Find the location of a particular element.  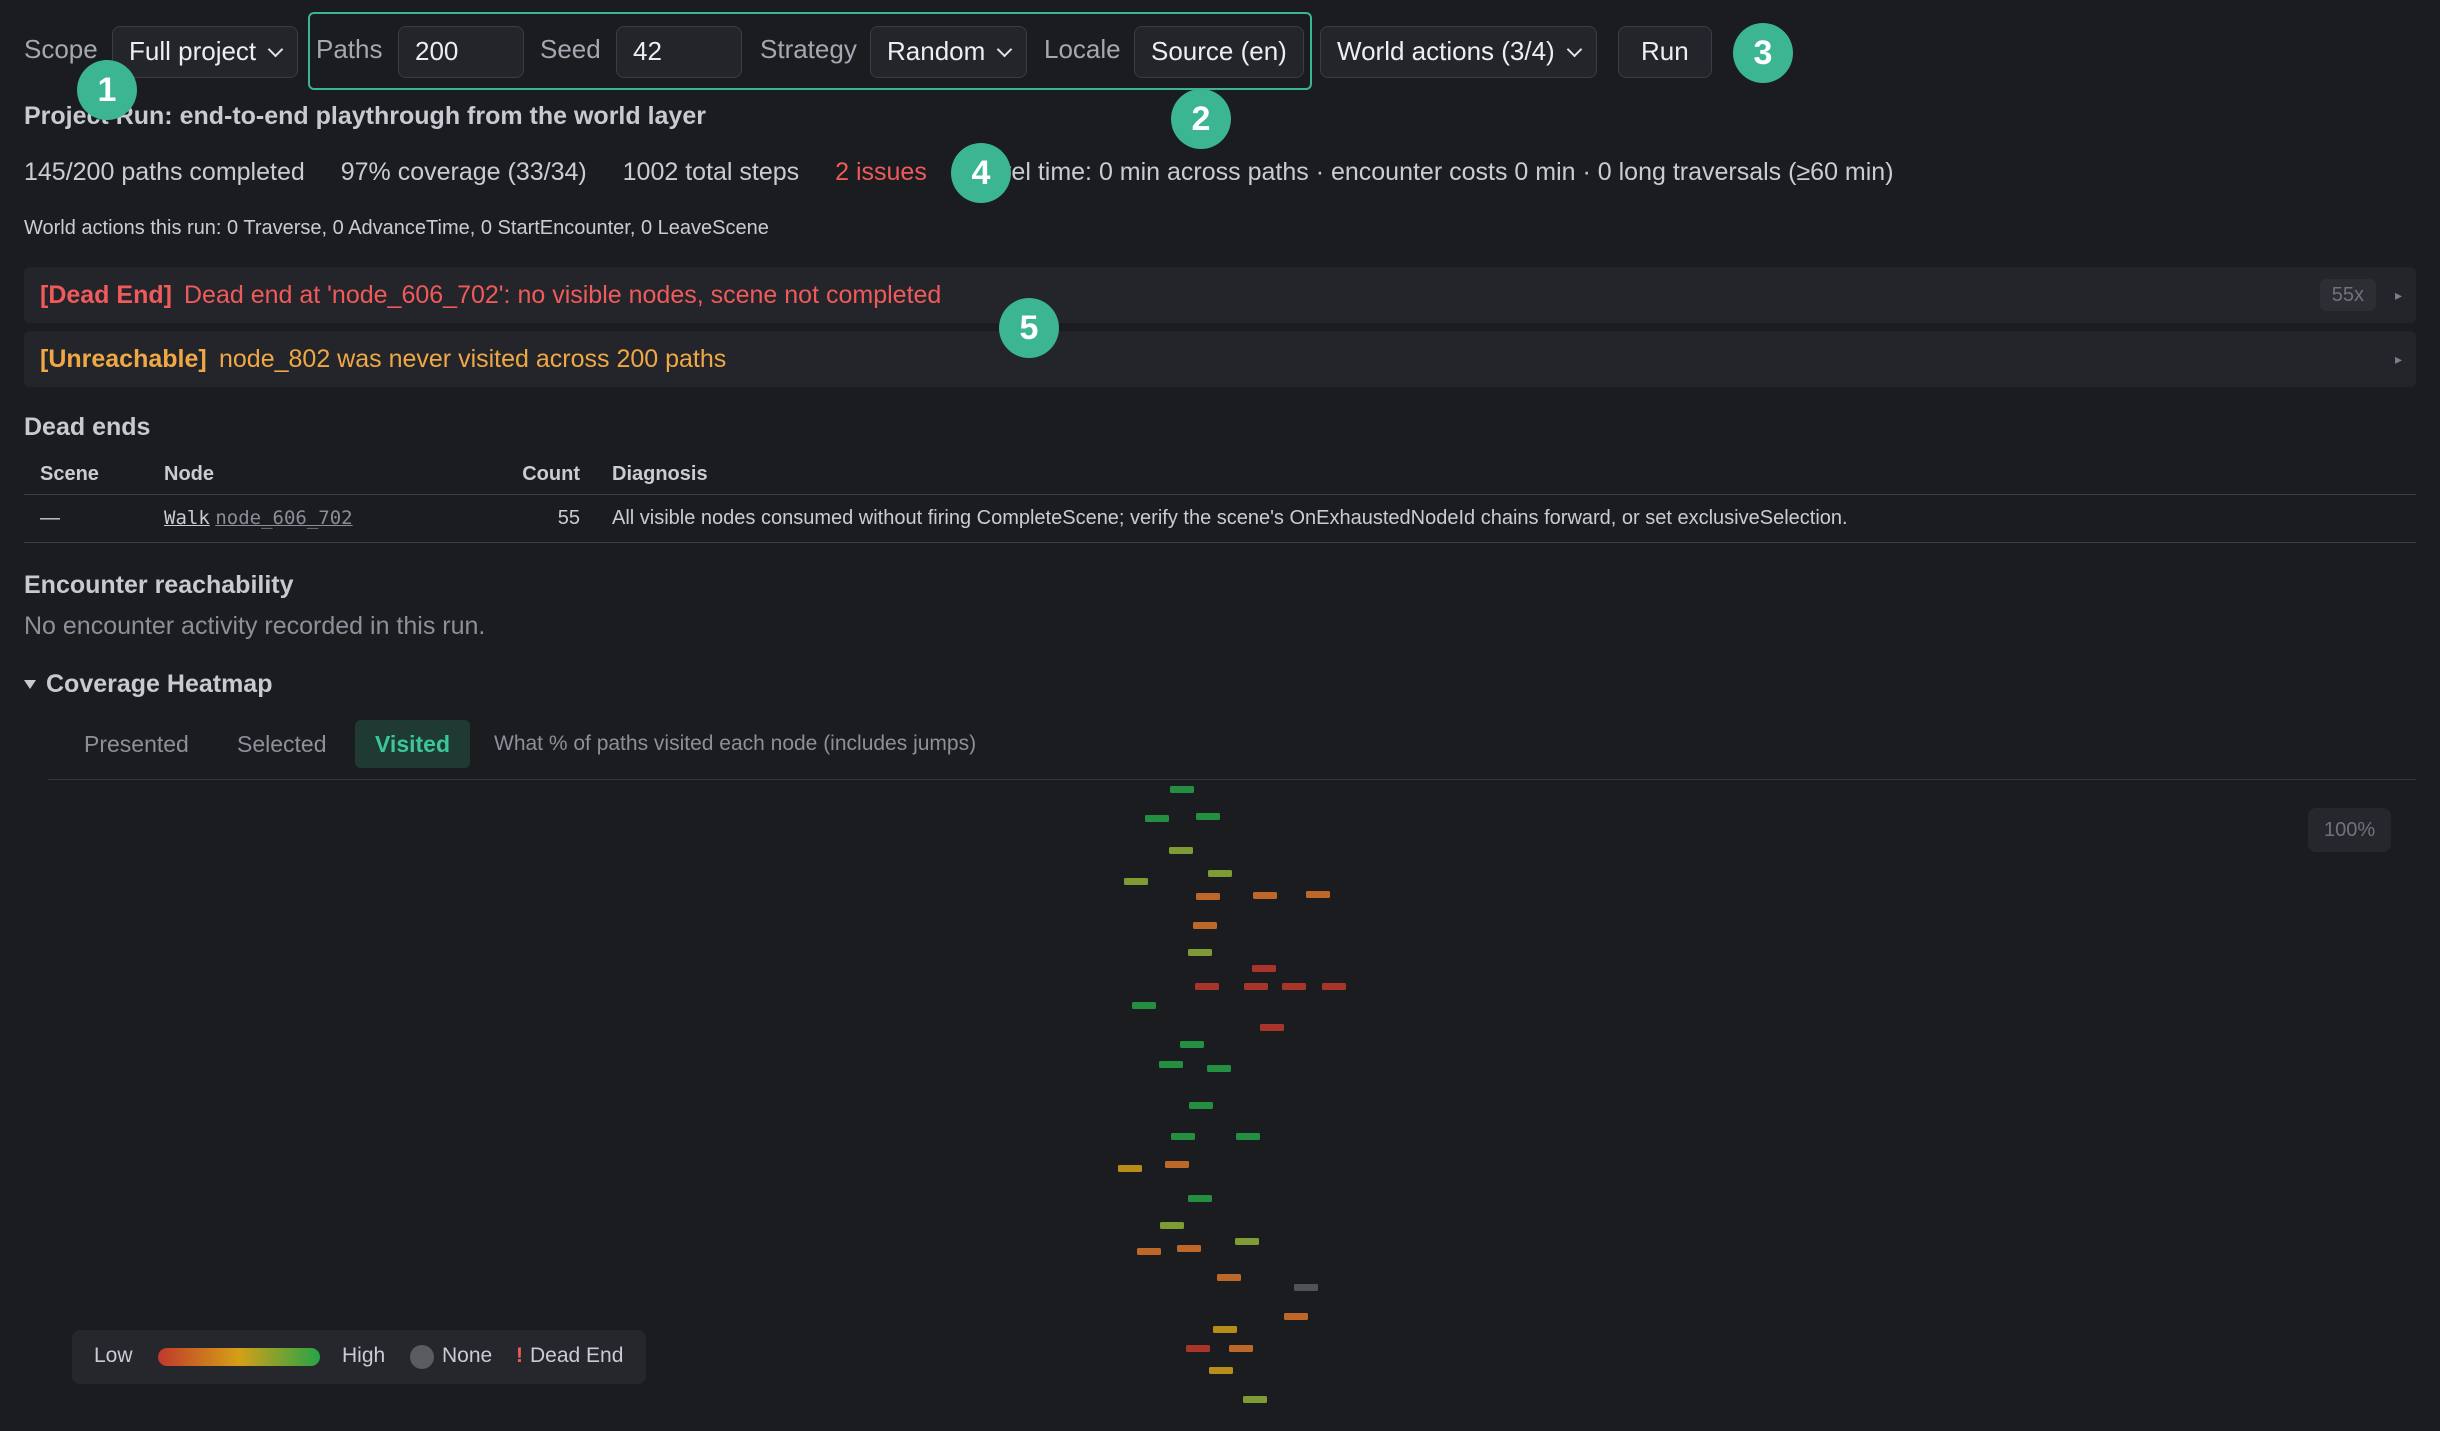

legend-low: Low is located at coordinates (113, 1355).